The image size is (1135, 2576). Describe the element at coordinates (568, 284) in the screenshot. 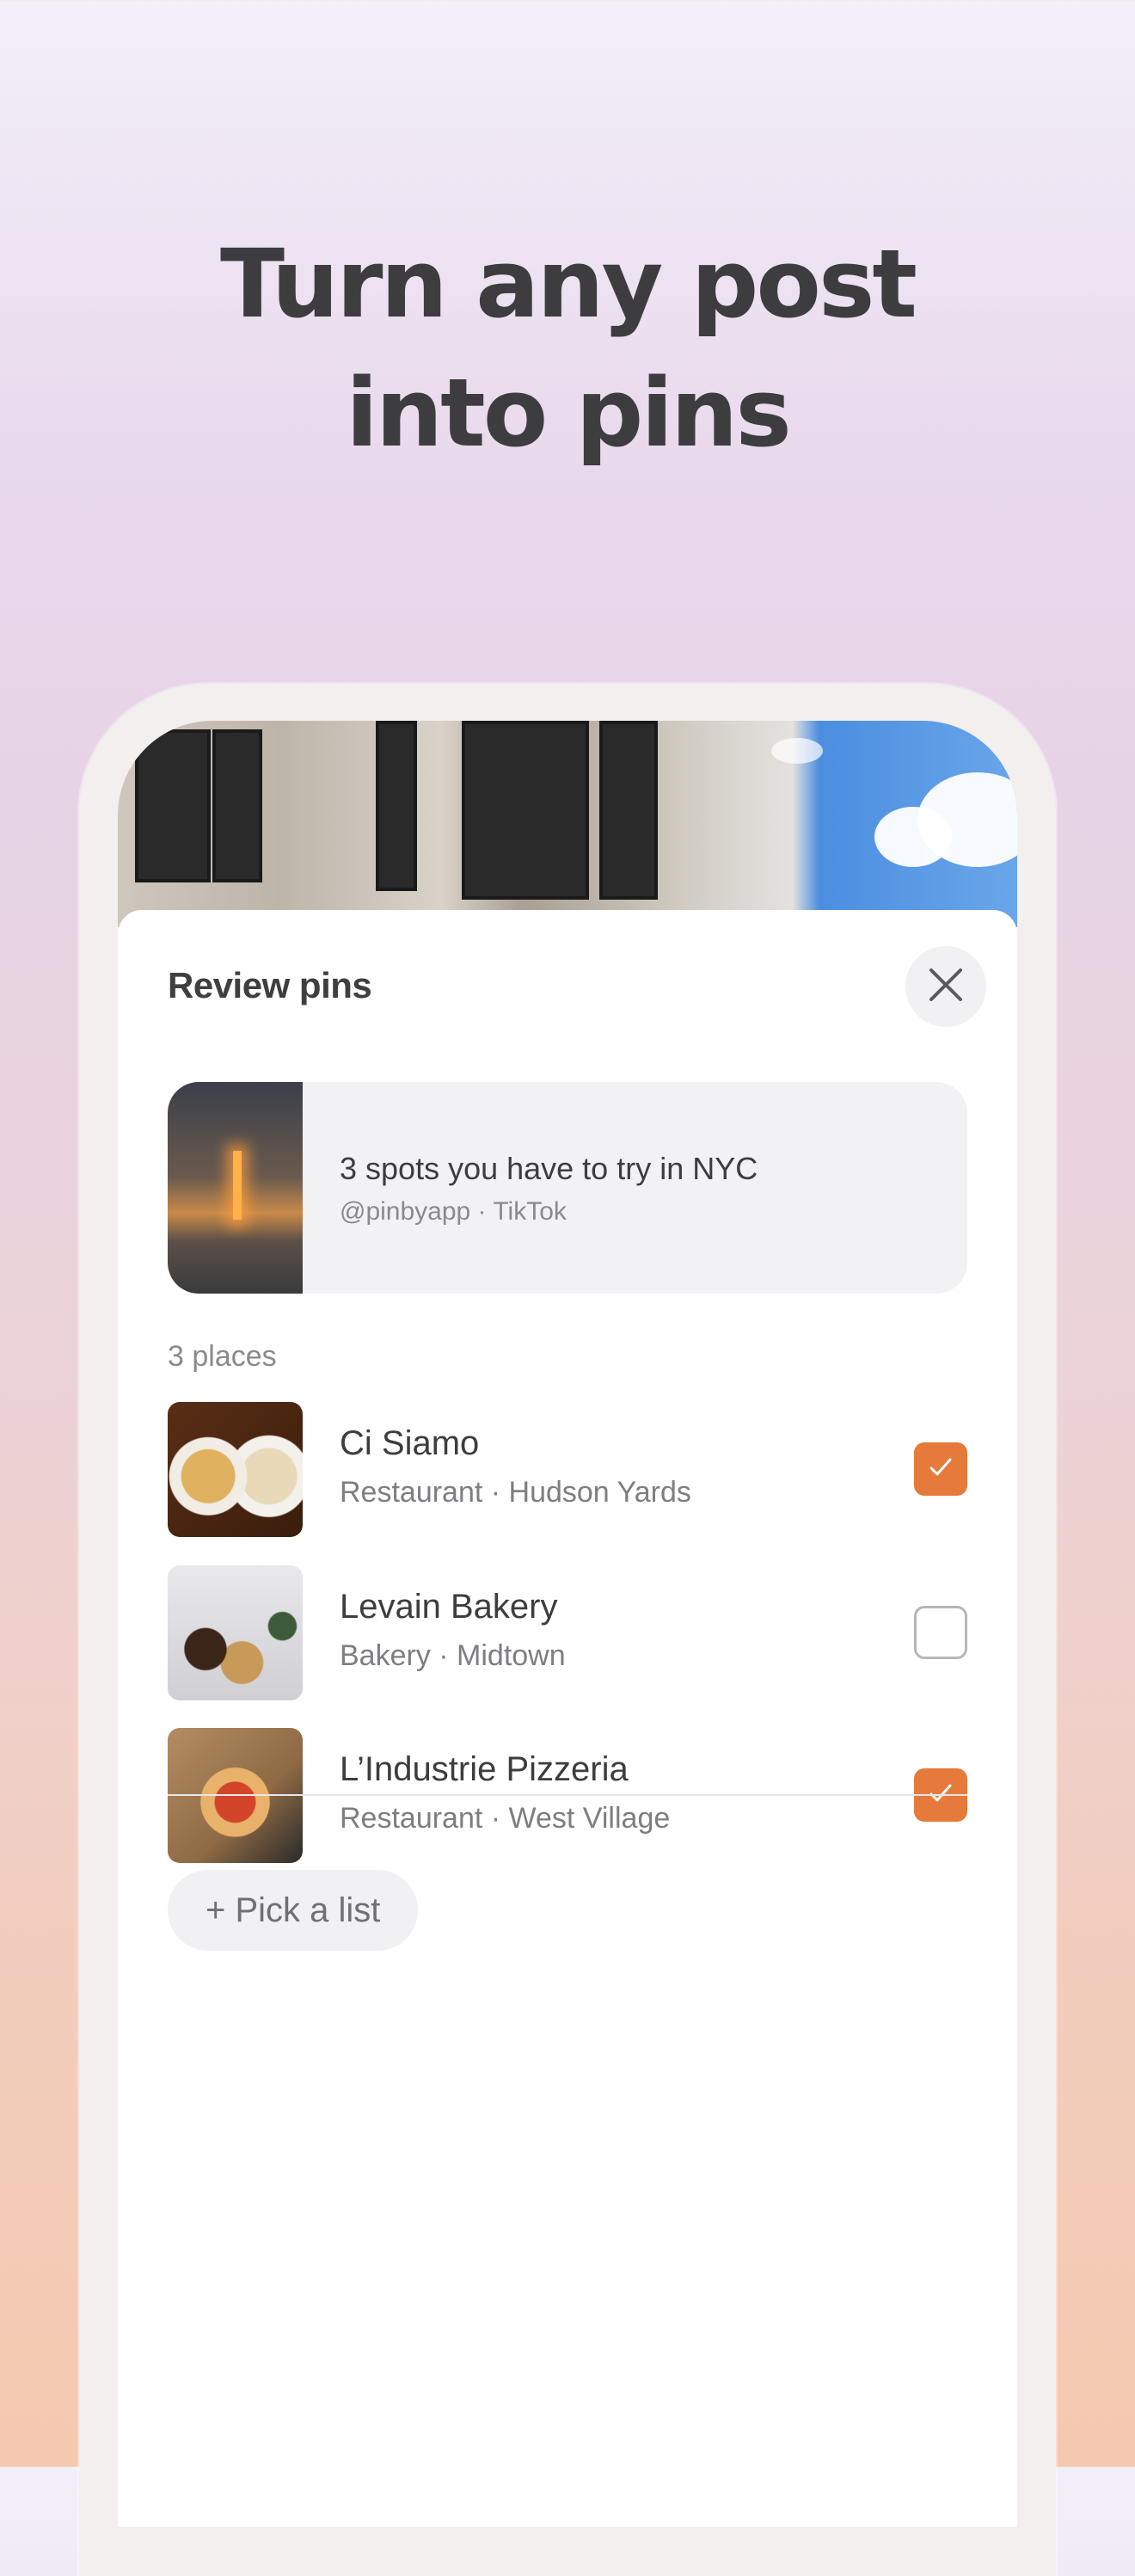

I see `headline-line-1: Turn any post` at that location.